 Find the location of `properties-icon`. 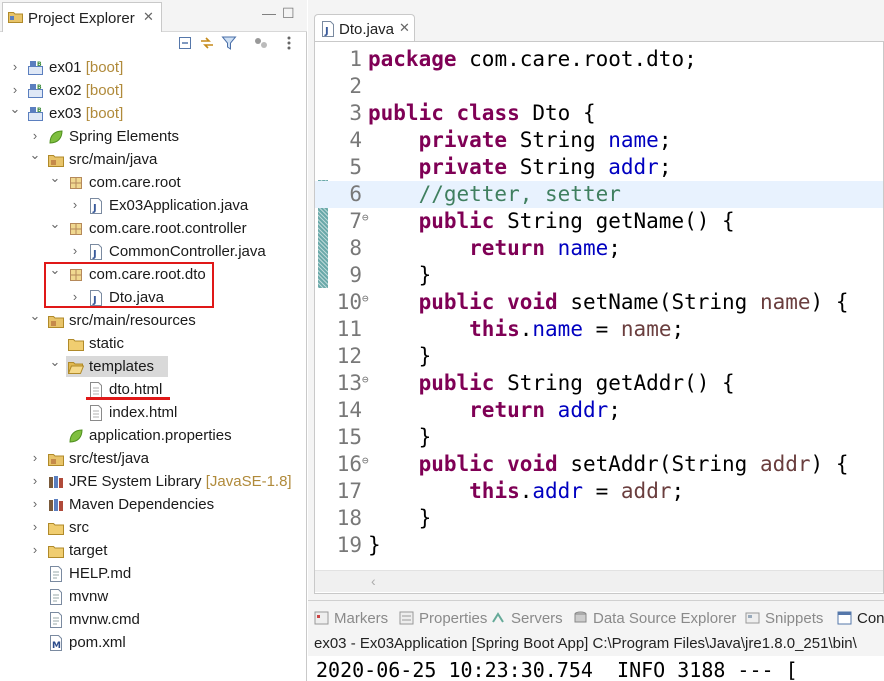

properties-icon is located at coordinates (406, 618).